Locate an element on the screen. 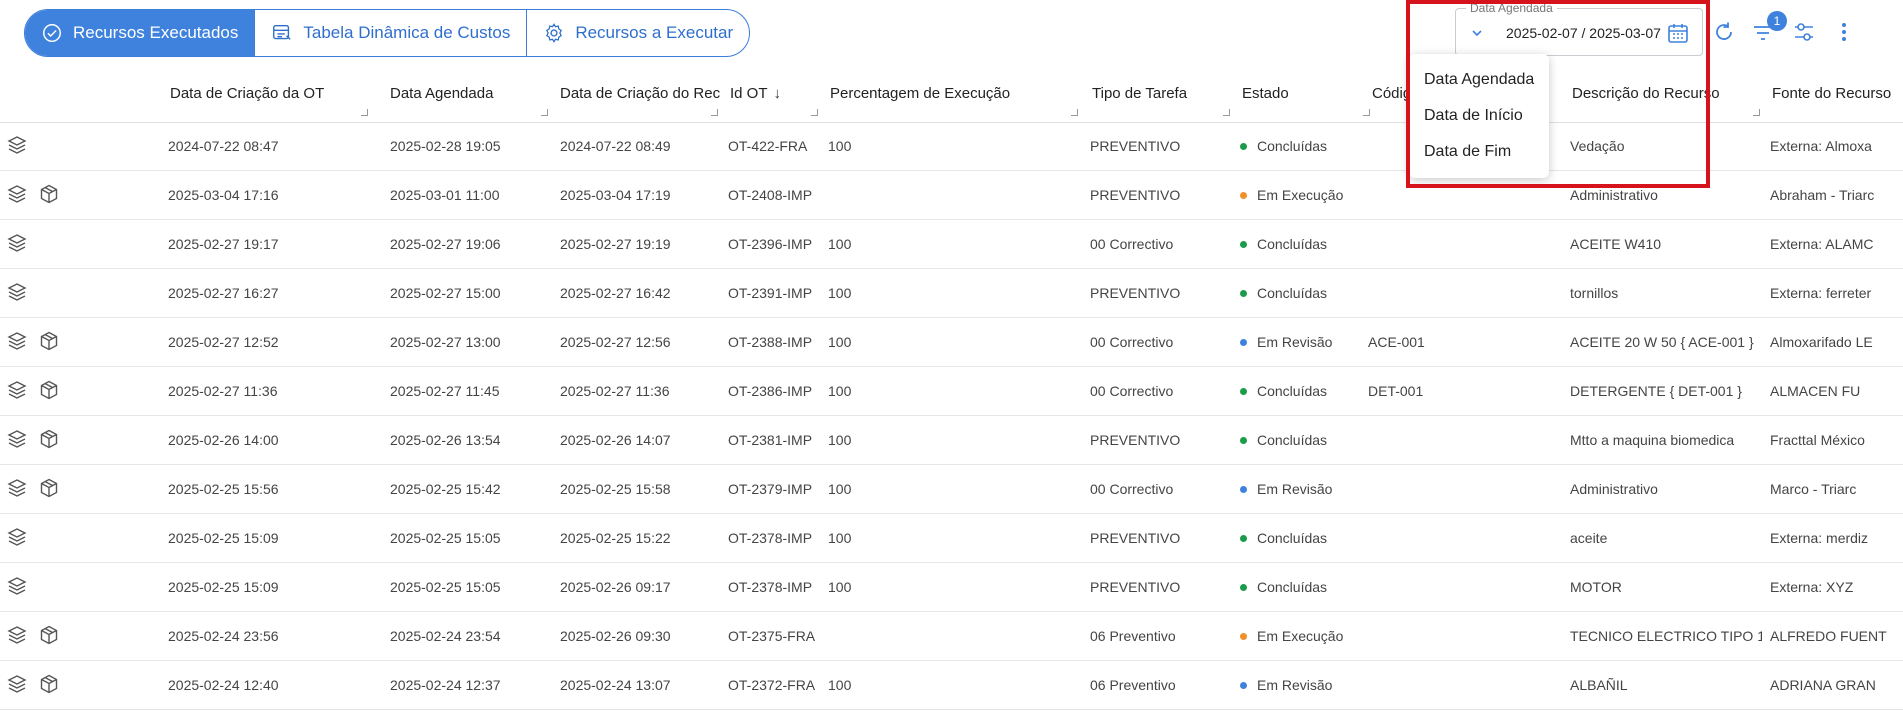  cell-rec-created: 2025-02-25 15:22 is located at coordinates (615, 538).